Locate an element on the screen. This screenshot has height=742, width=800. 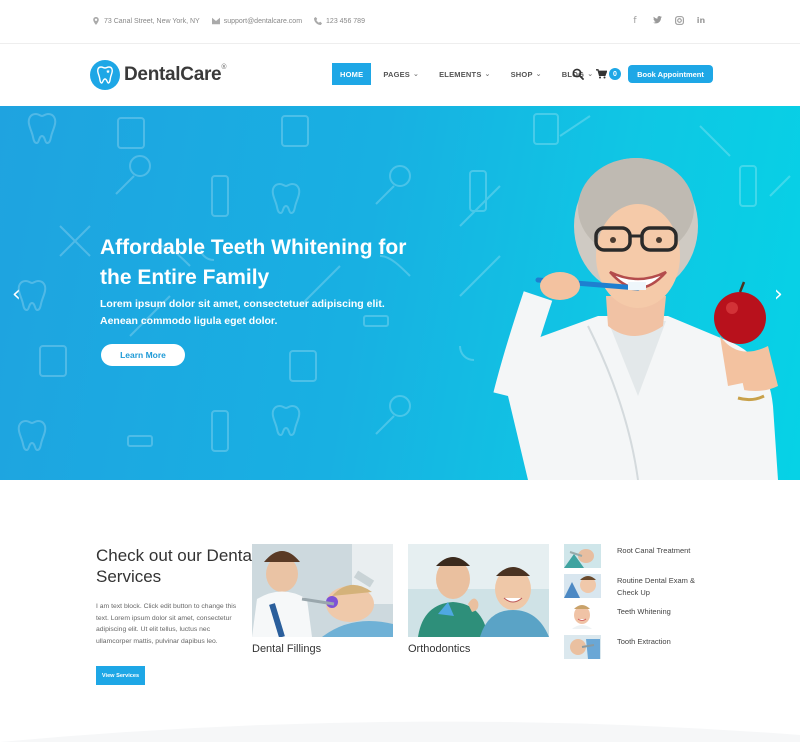
tooth-logo-icon is located at coordinates (105, 75).